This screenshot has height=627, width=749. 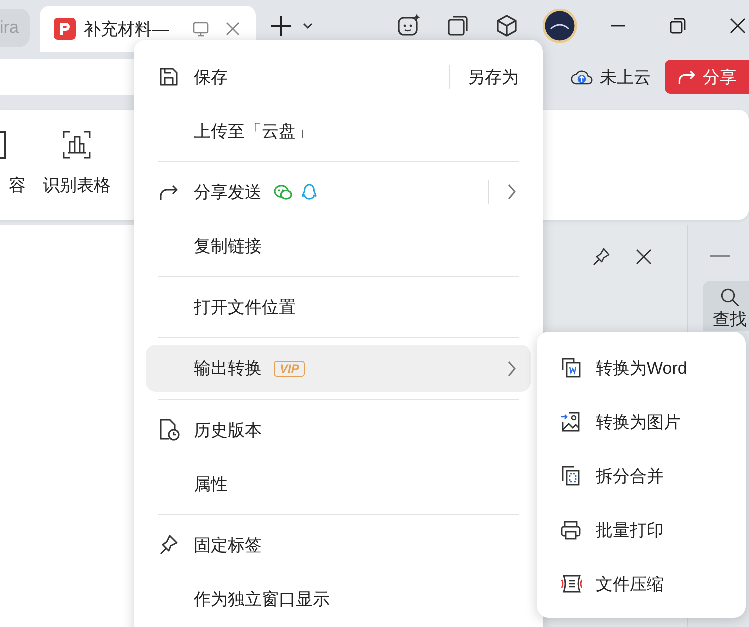 I want to click on save-icon, so click(x=169, y=77).